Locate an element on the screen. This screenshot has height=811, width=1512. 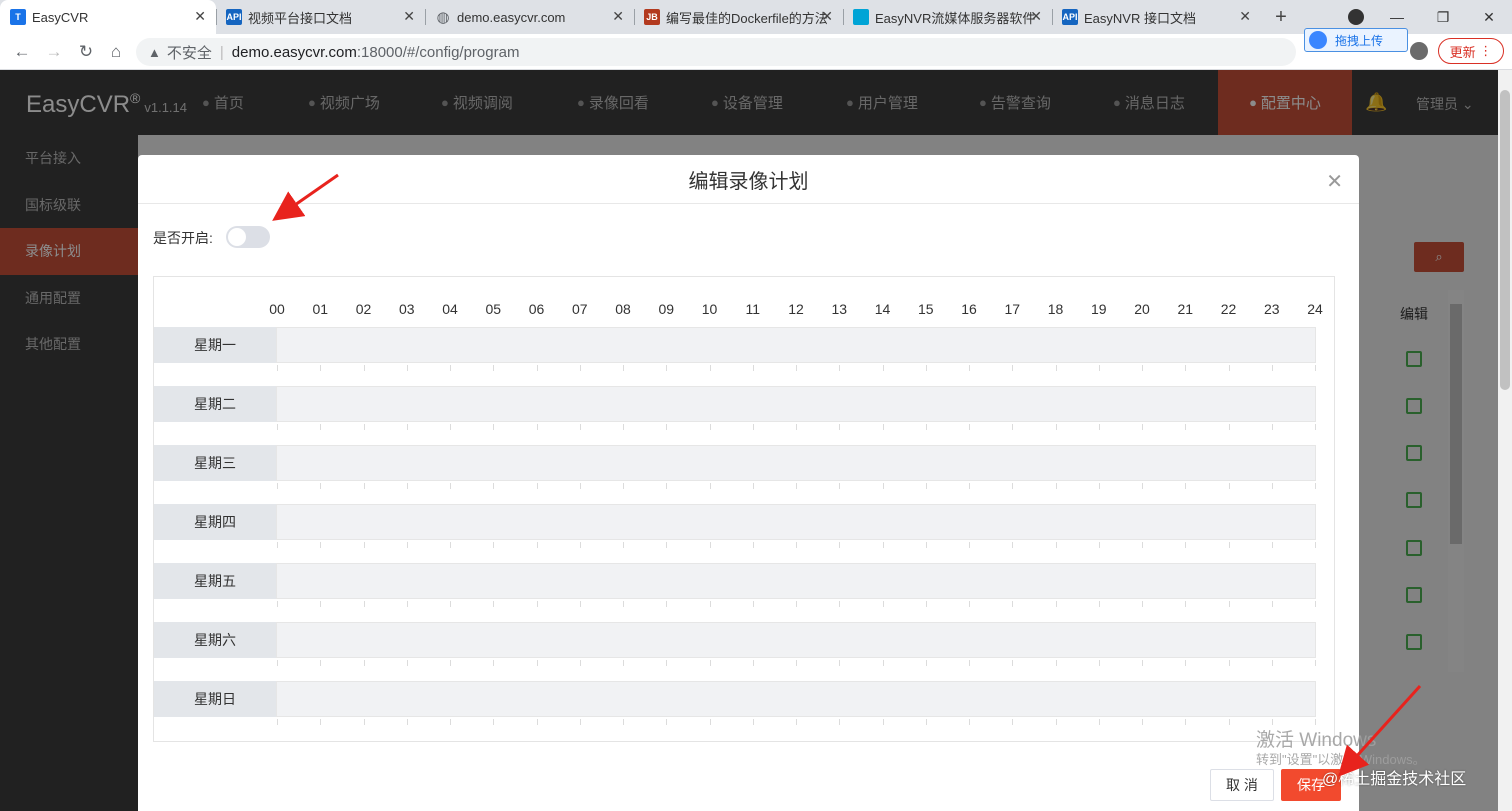
day-row: 星期五 is located at coordinates (735, 581).